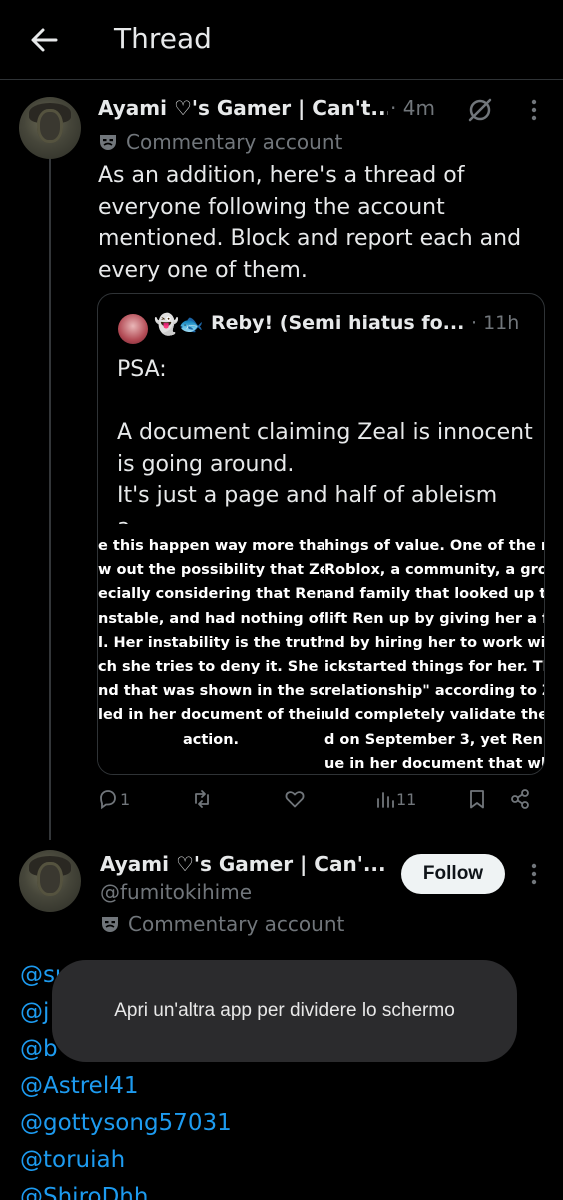 This screenshot has height=1200, width=563. What do you see at coordinates (480, 110) in the screenshot?
I see `grok-icon` at bounding box center [480, 110].